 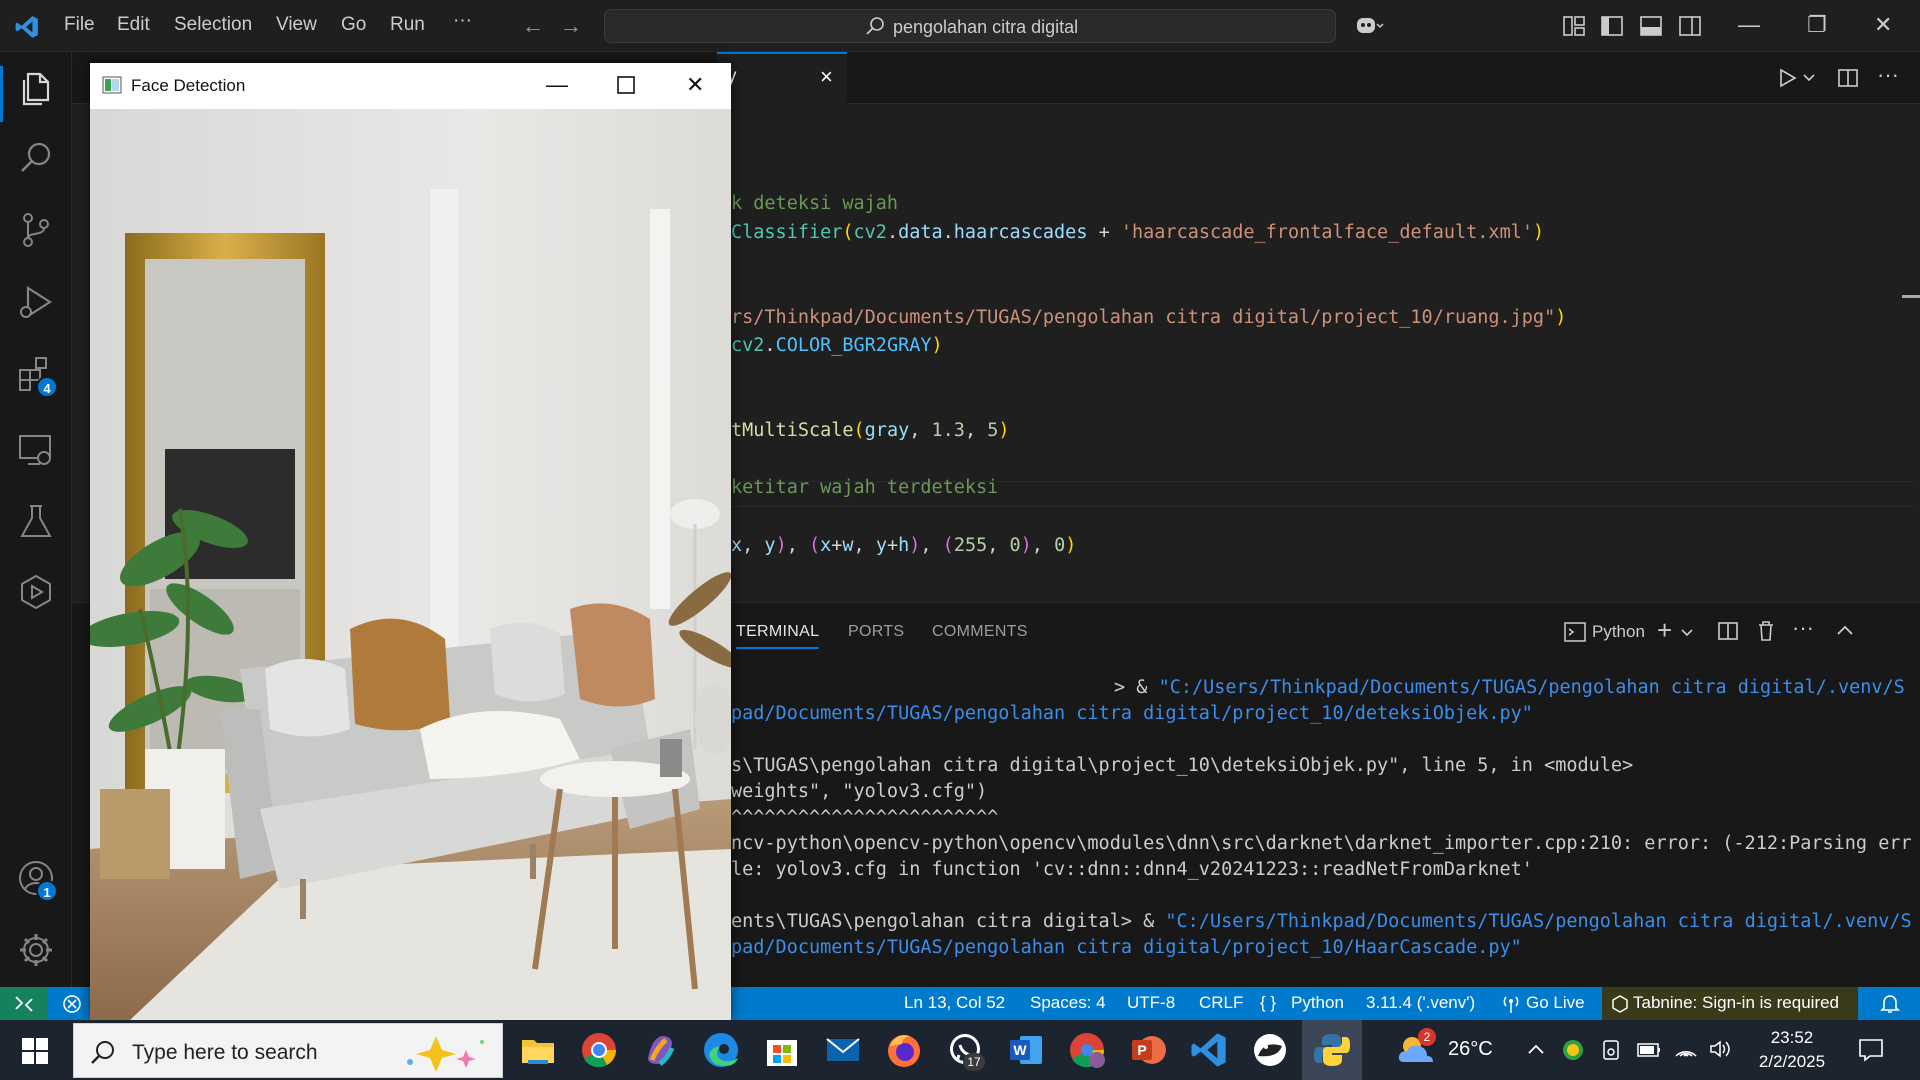 I want to click on tray-app-icon, so click(x=1573, y=1050).